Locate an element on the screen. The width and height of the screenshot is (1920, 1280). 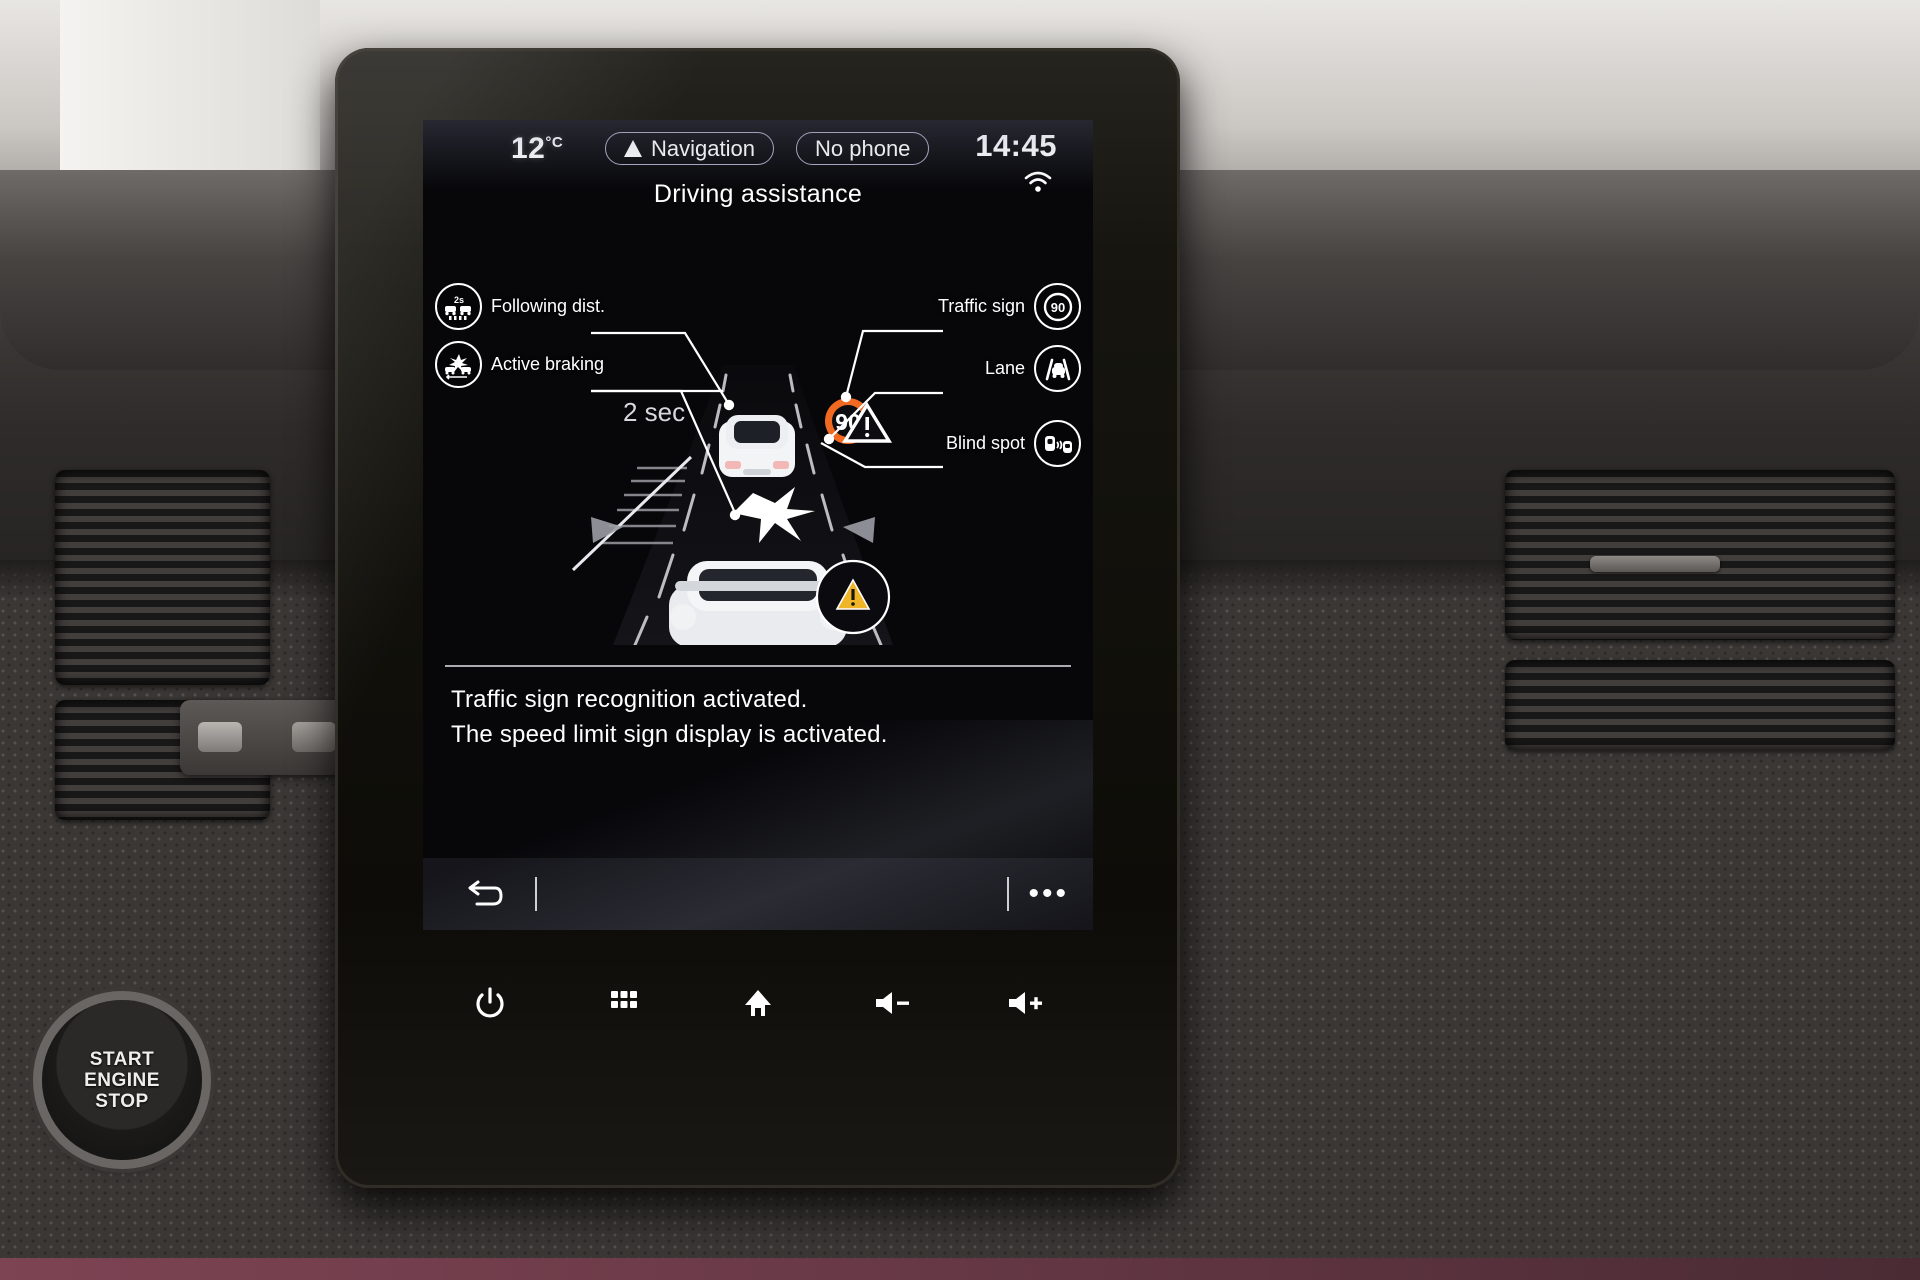
status-bar: 12°C Navigation No phone 14:45 is located at coordinates (758, 156).